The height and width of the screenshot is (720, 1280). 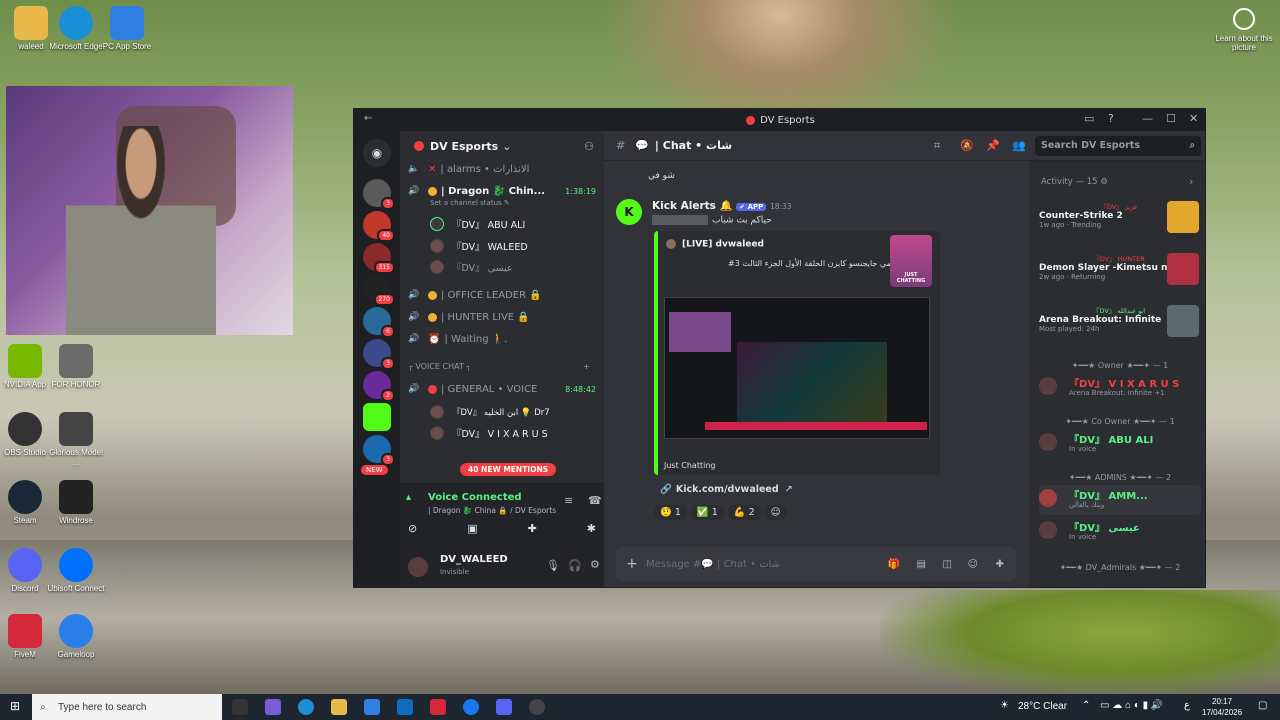 I want to click on tray-icons: ▭ ☁ ⌂ ◐ ▮ 🔊, so click(x=1131, y=705).